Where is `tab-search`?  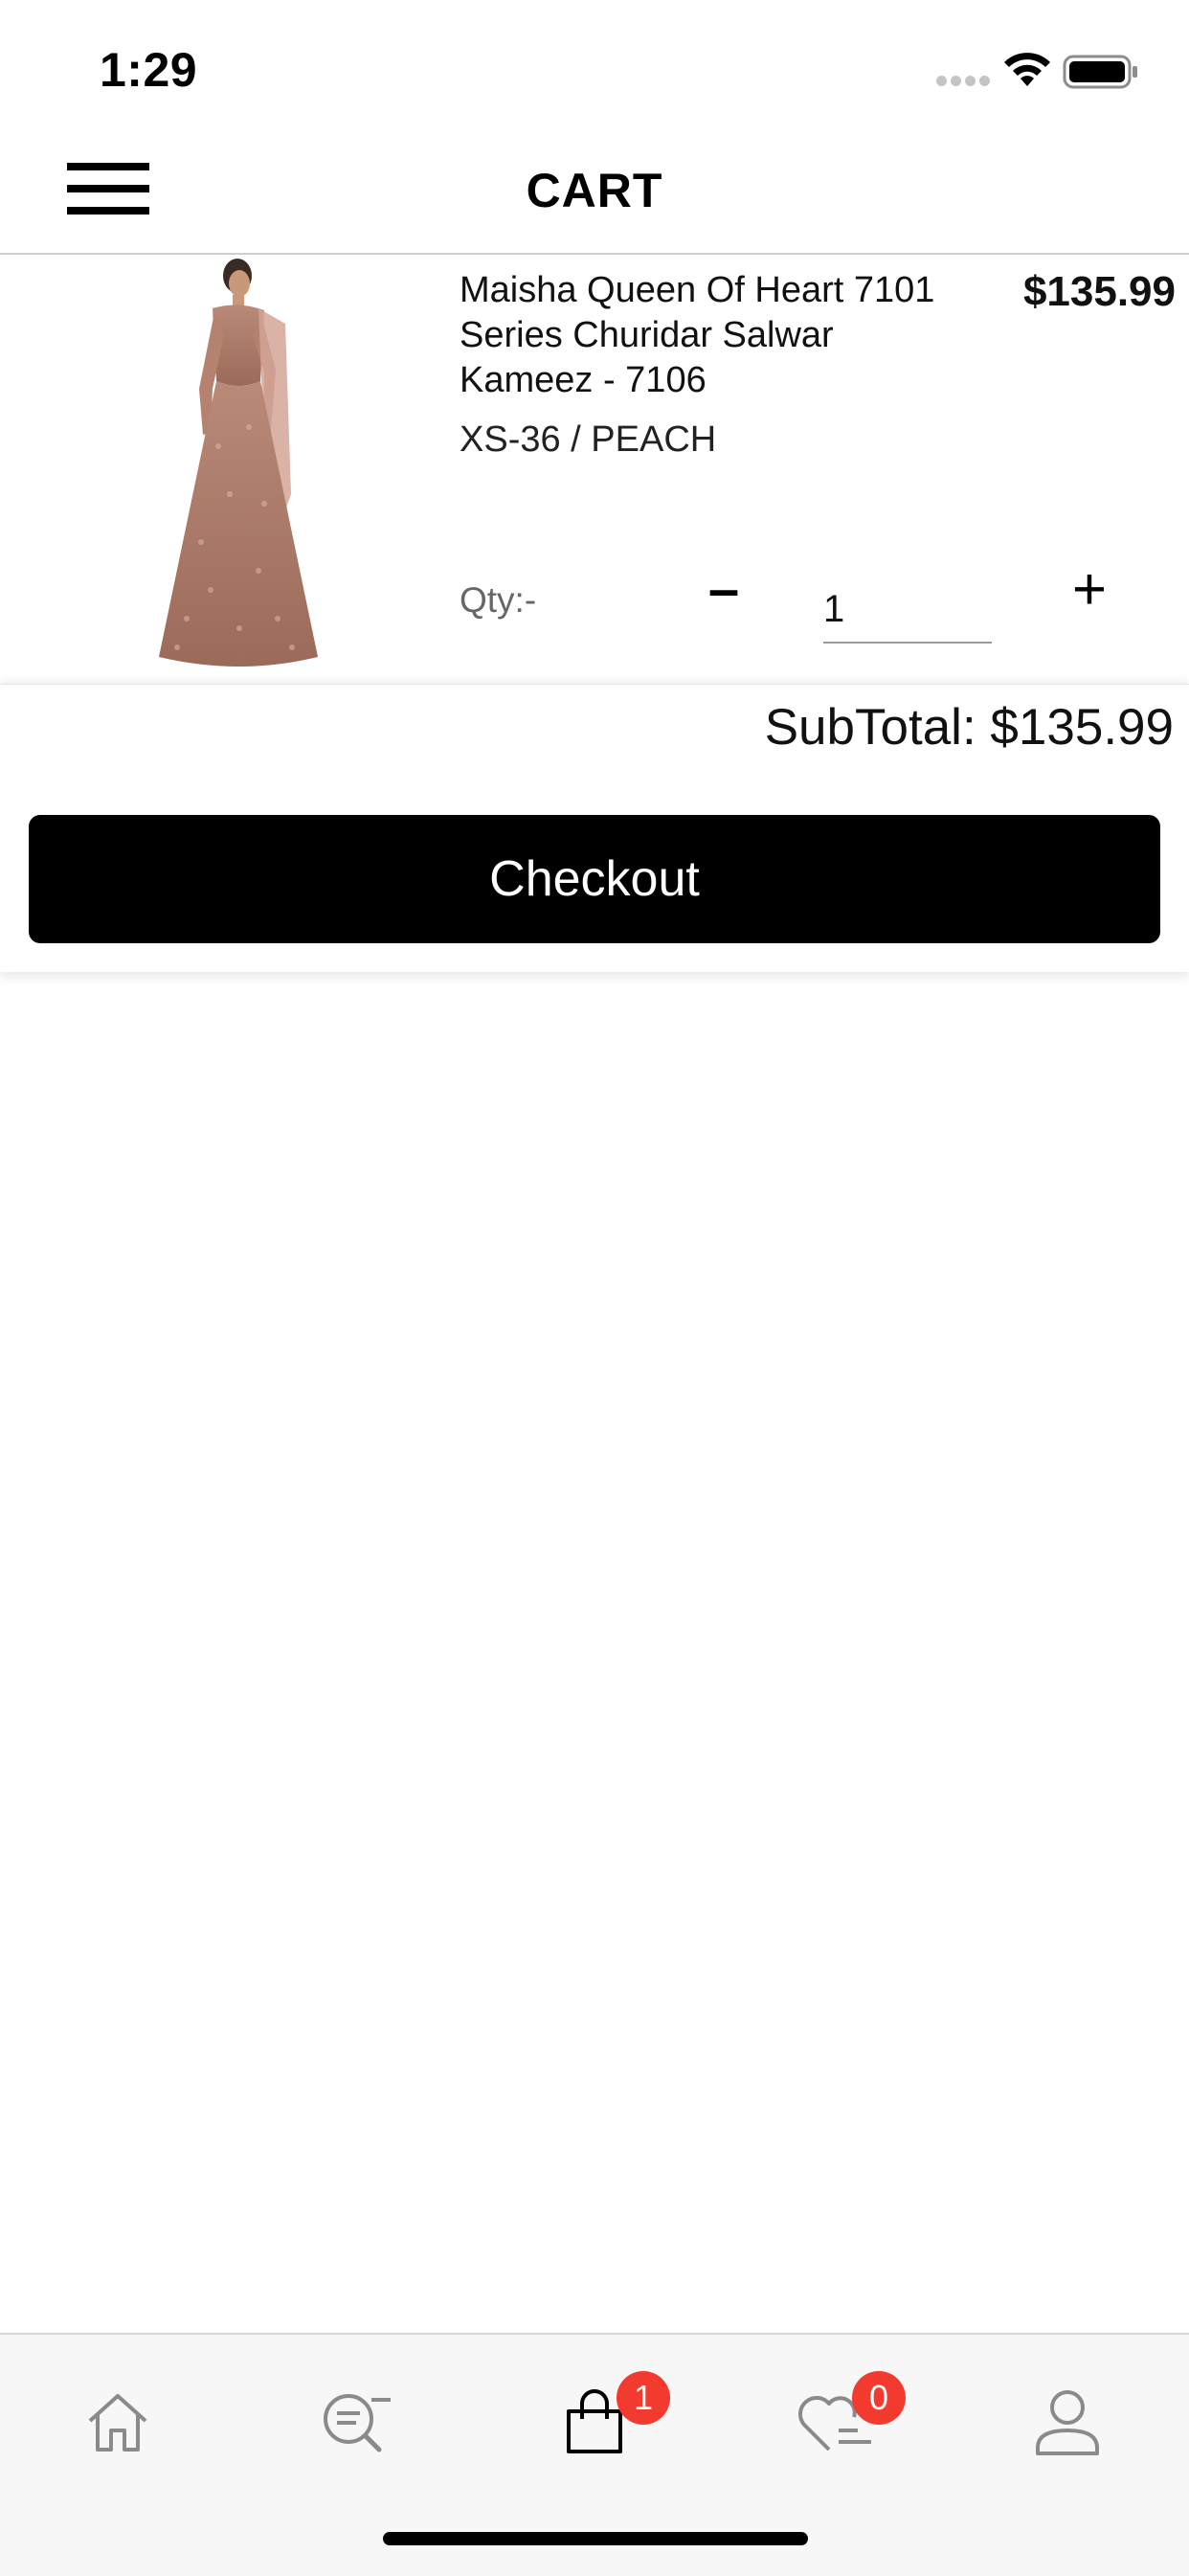 tab-search is located at coordinates (353, 2425).